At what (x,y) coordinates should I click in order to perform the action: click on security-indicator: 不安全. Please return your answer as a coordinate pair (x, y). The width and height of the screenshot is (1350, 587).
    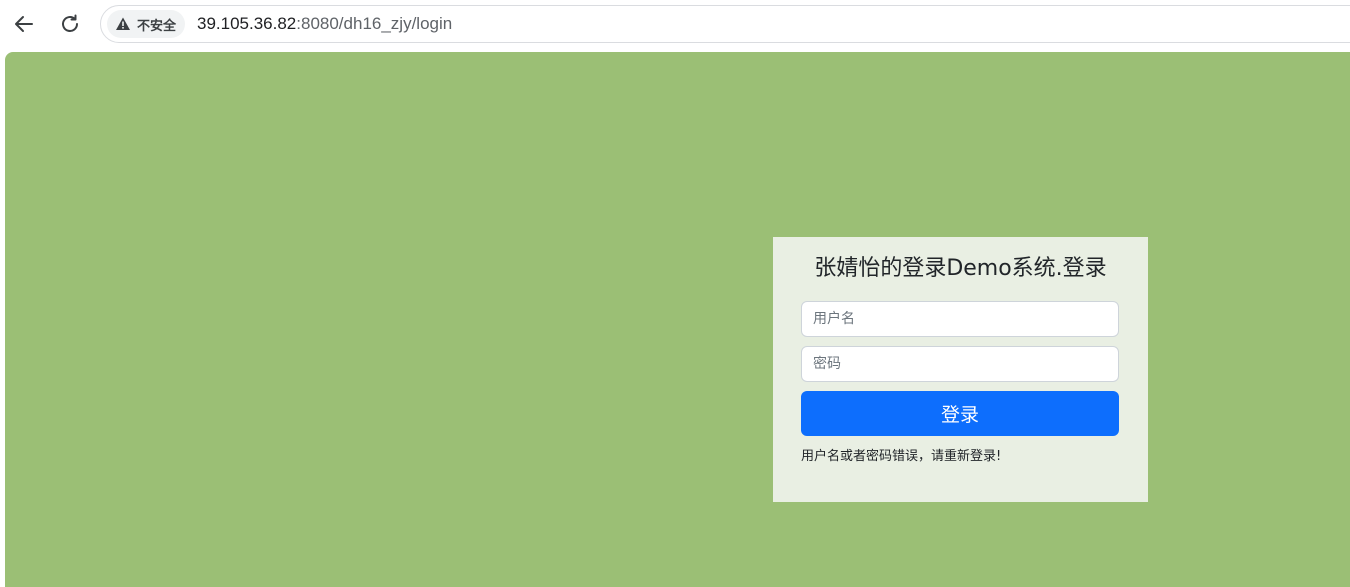
    Looking at the image, I should click on (146, 24).